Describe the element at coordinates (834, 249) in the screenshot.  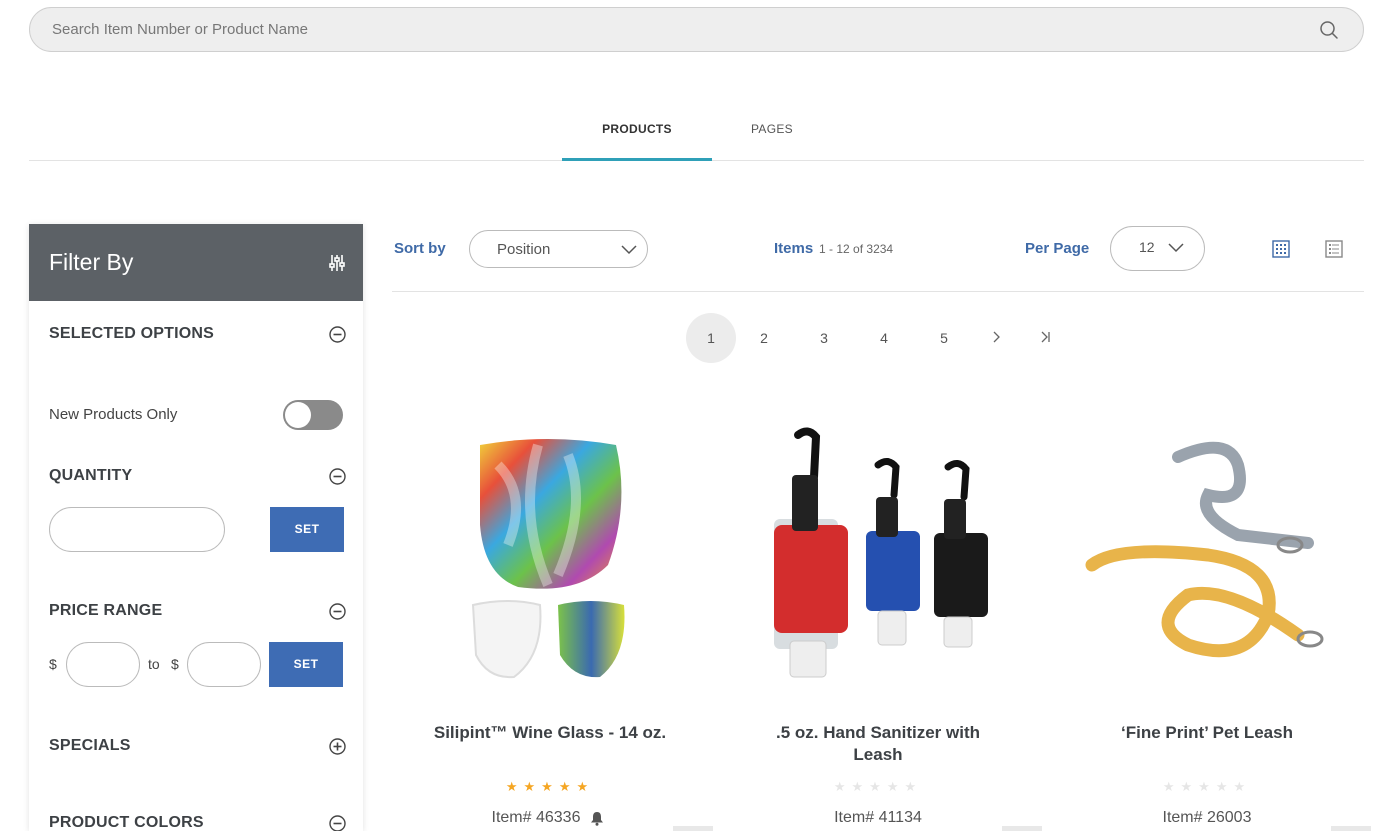
I see `items-range: 1 - 12` at that location.